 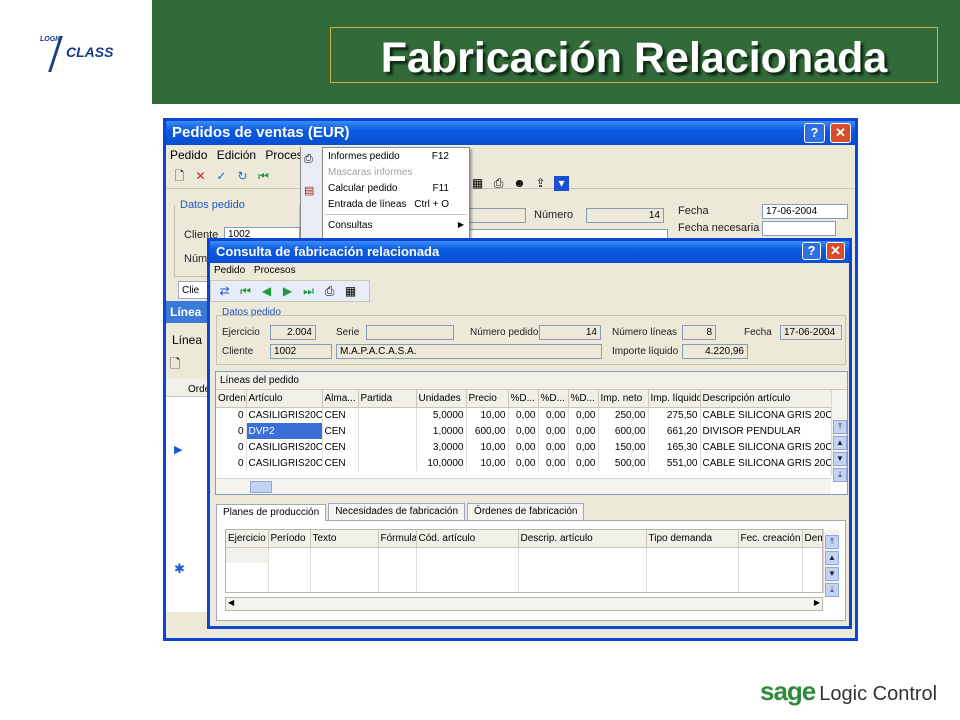 I want to click on toolbar-overflow-icon: ▾, so click(x=561, y=183).